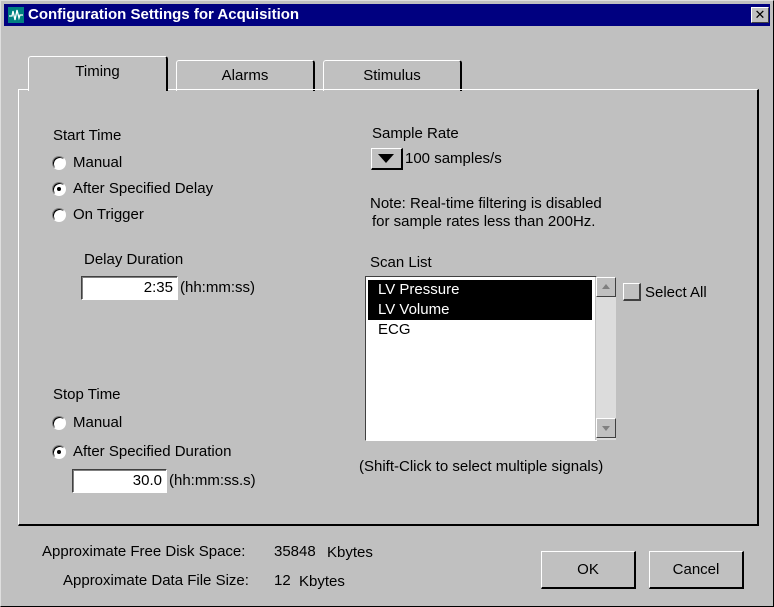 The height and width of the screenshot is (607, 774). I want to click on start-after-delay-label: After Specified Delay, so click(143, 189).